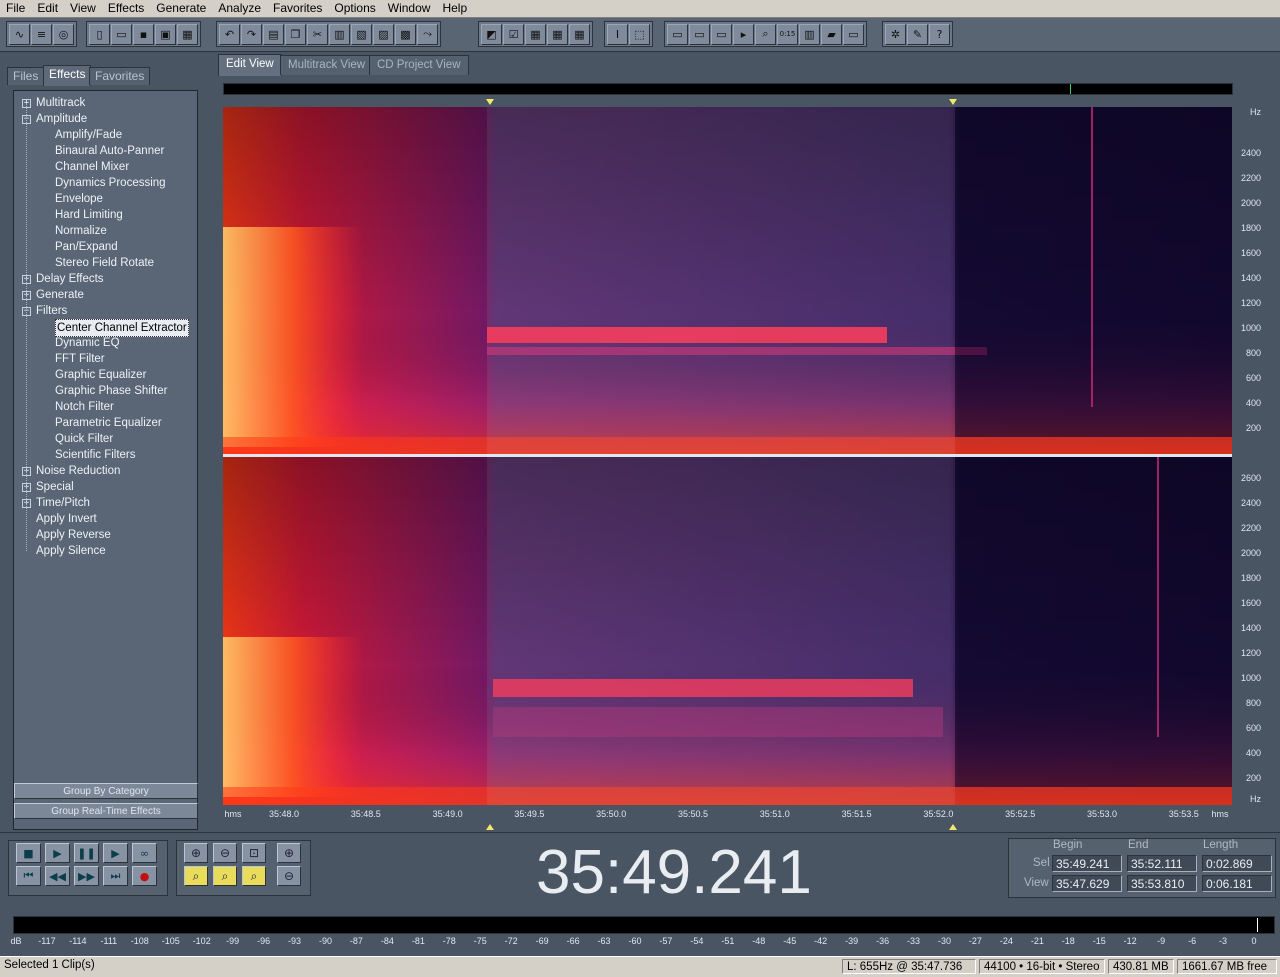 The image size is (1280, 977). Describe the element at coordinates (67, 75) in the screenshot. I see `tab-effects: Effects` at that location.